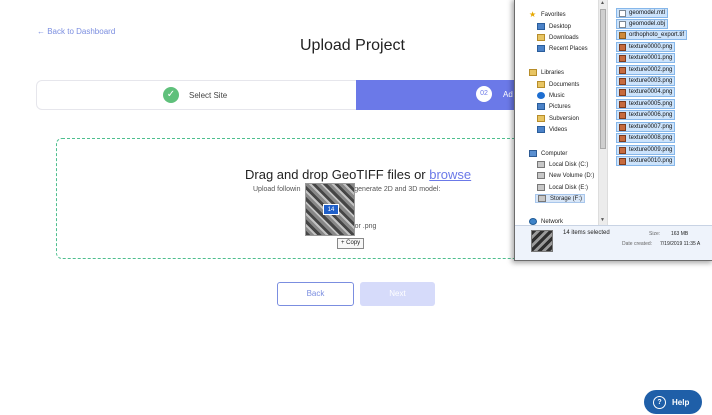 The width and height of the screenshot is (712, 415). I want to click on scroll-up-arrow-icon: ▲, so click(602, 3).